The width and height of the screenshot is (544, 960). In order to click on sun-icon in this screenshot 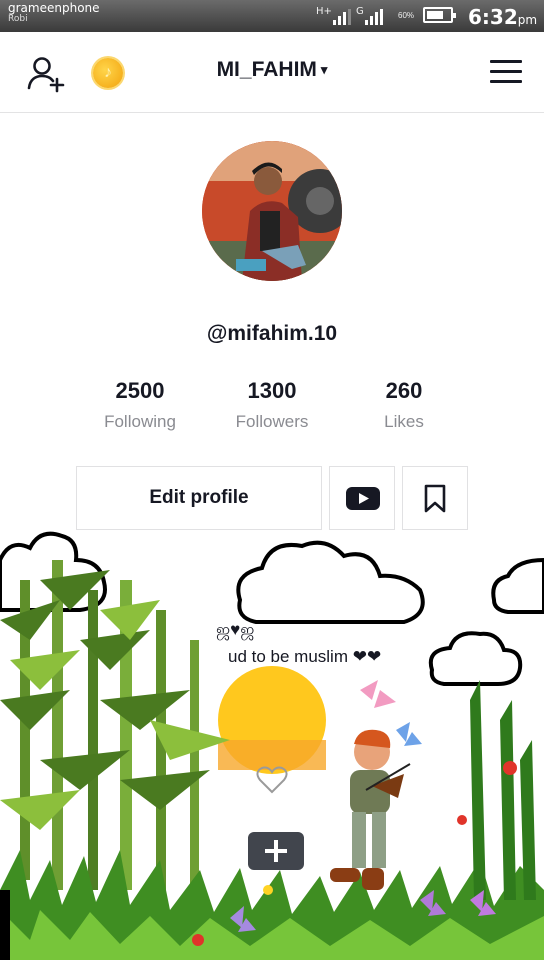, I will do `click(272, 720)`.